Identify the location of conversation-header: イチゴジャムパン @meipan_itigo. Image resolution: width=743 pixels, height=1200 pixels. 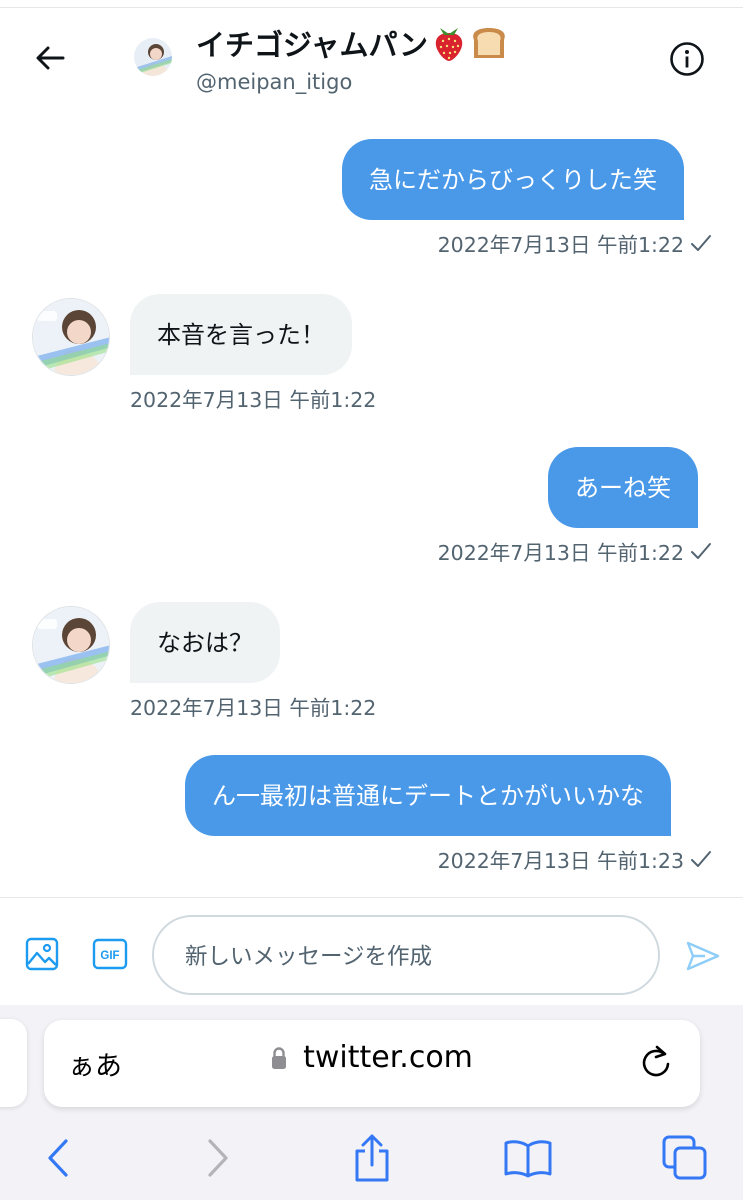
(371, 58).